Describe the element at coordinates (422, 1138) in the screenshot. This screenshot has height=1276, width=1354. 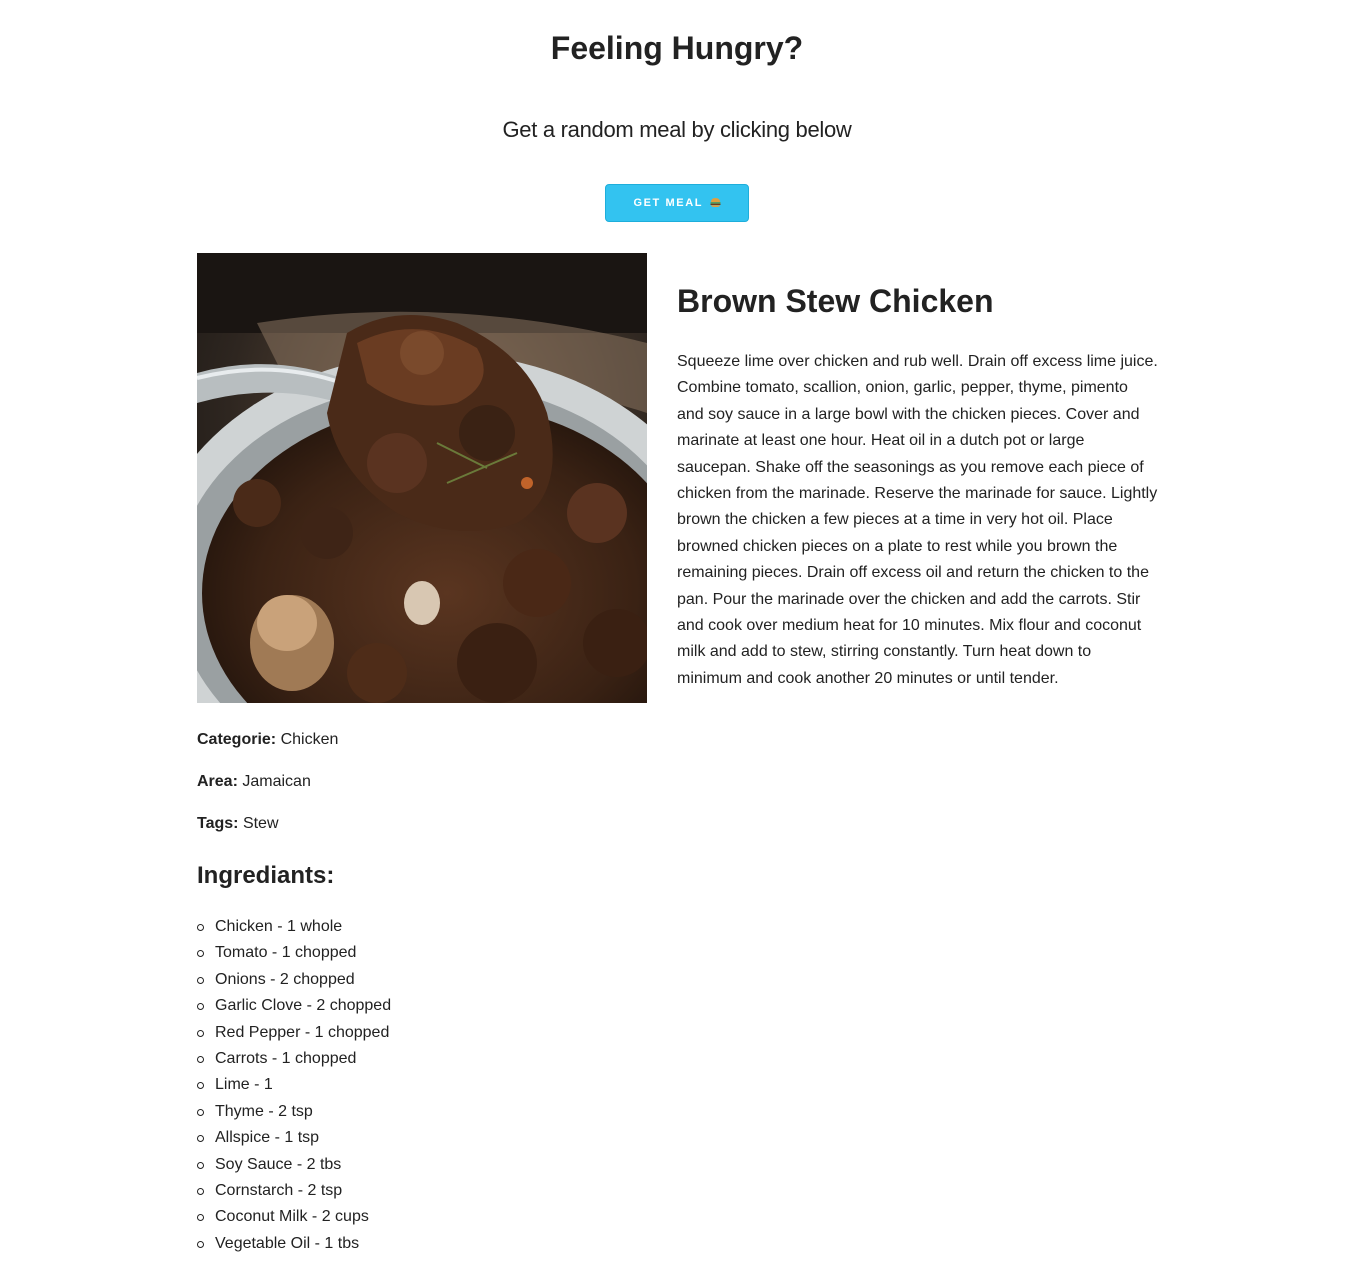
I see `ingredient-item: Allspice - 1 tsp` at that location.